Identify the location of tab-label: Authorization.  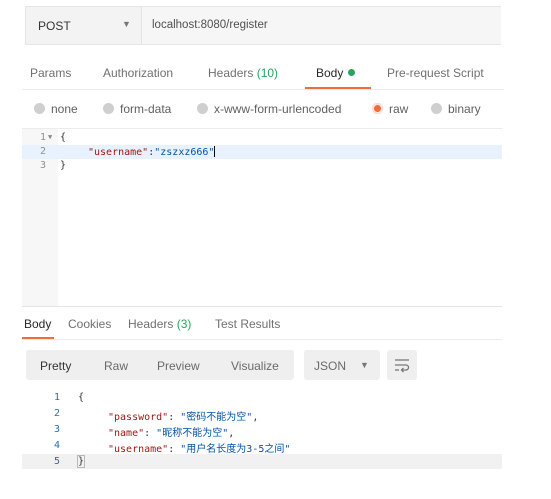
(138, 73).